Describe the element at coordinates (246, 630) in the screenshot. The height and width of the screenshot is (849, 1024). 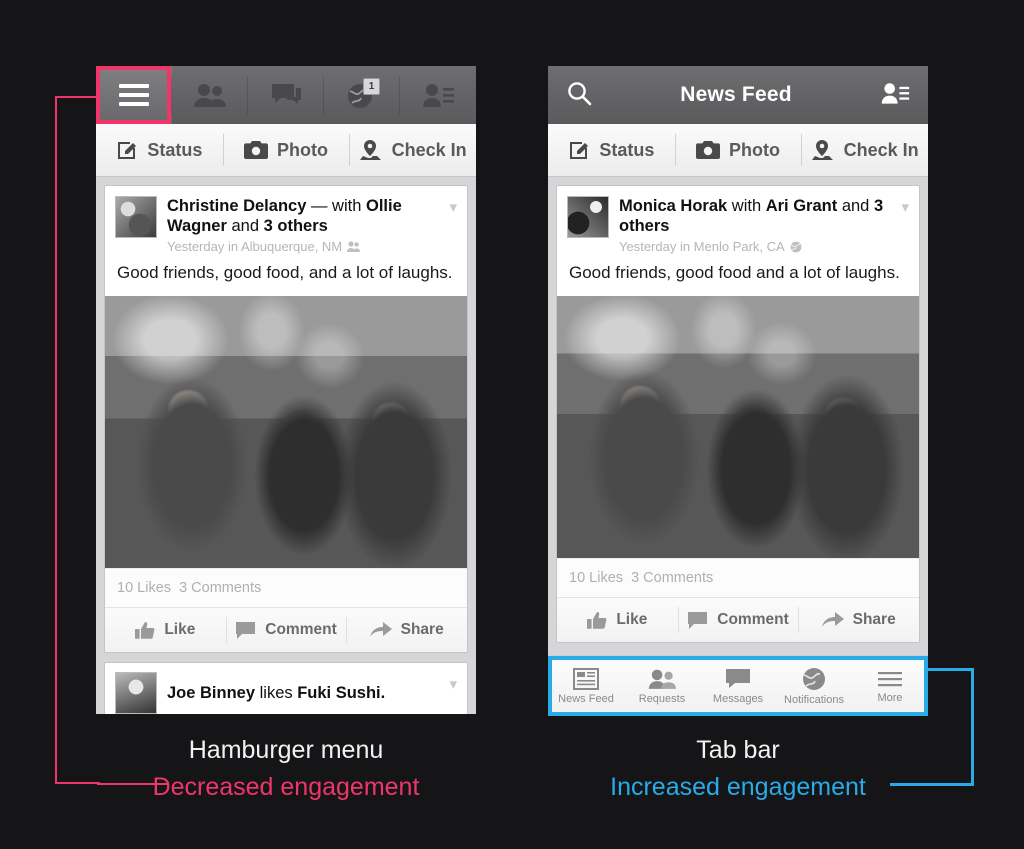
I see `comment-icon` at that location.